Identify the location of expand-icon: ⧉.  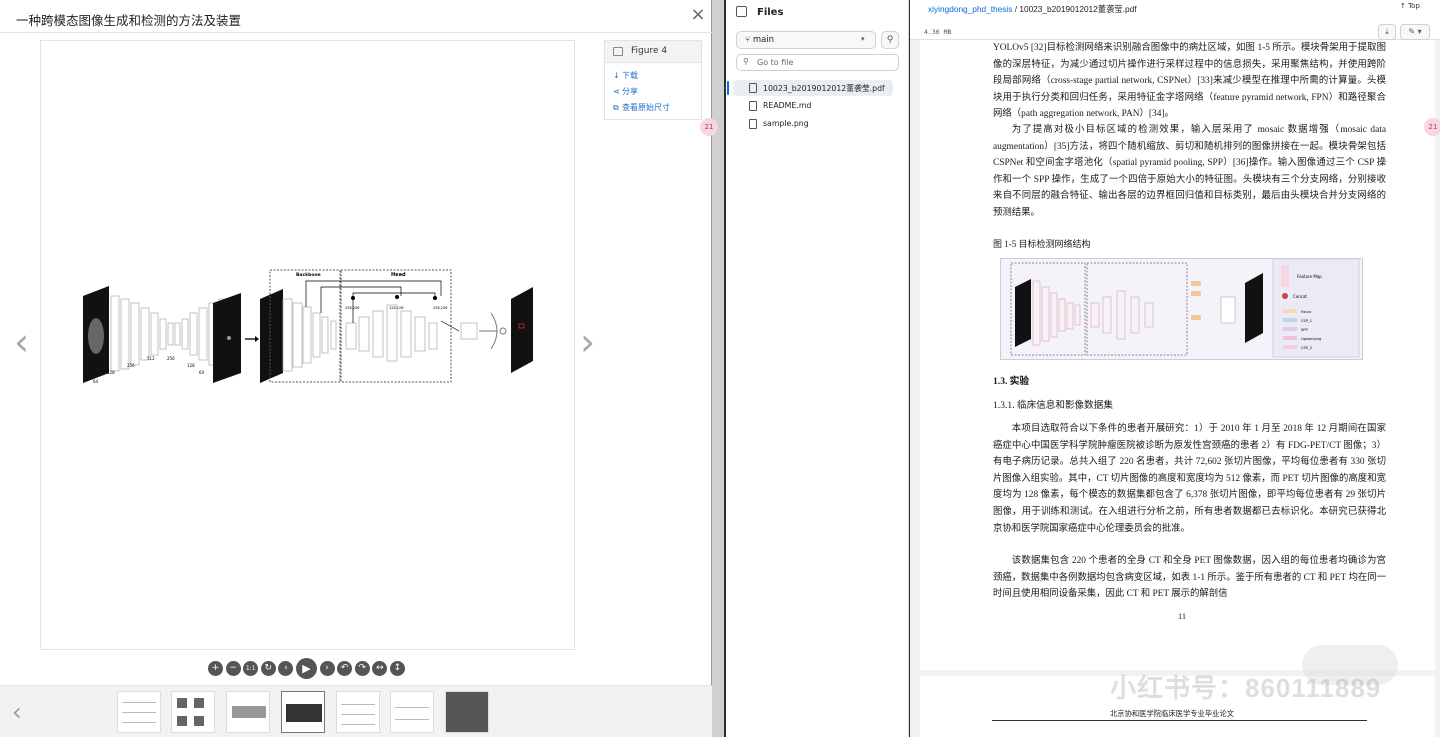
(616, 107).